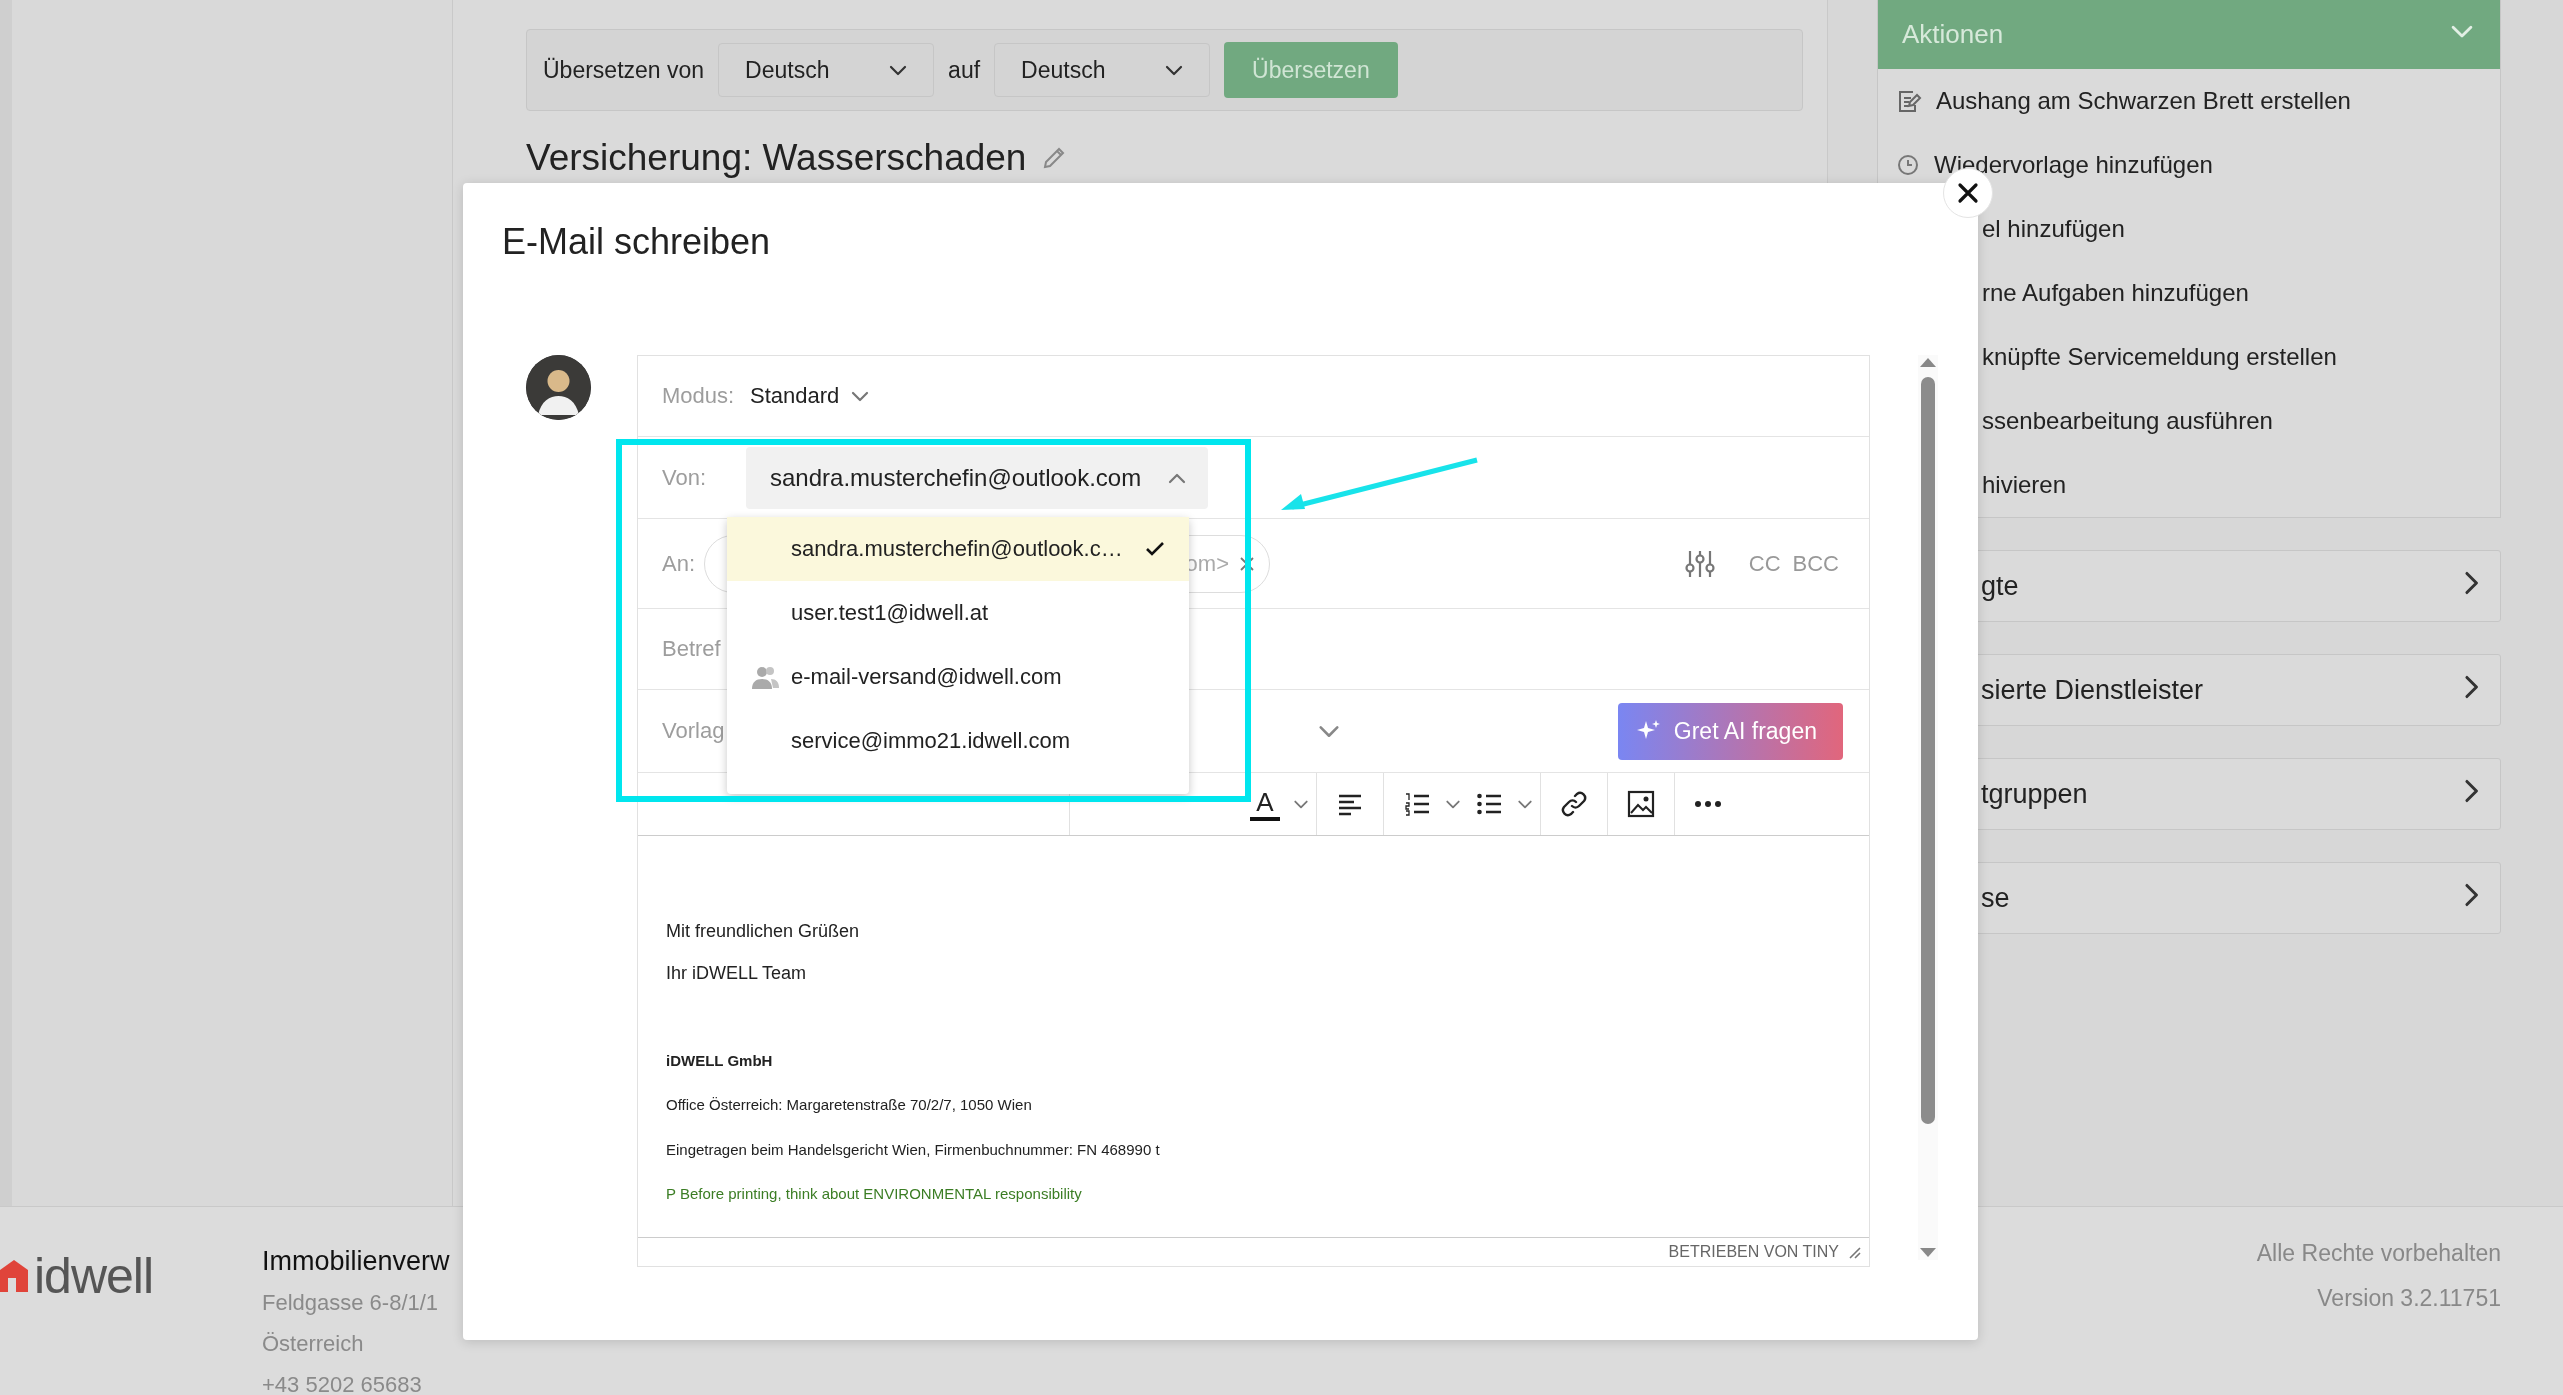 The height and width of the screenshot is (1395, 2563). I want to click on sender-select: sandra.musterchefin@outlook.com, so click(977, 477).